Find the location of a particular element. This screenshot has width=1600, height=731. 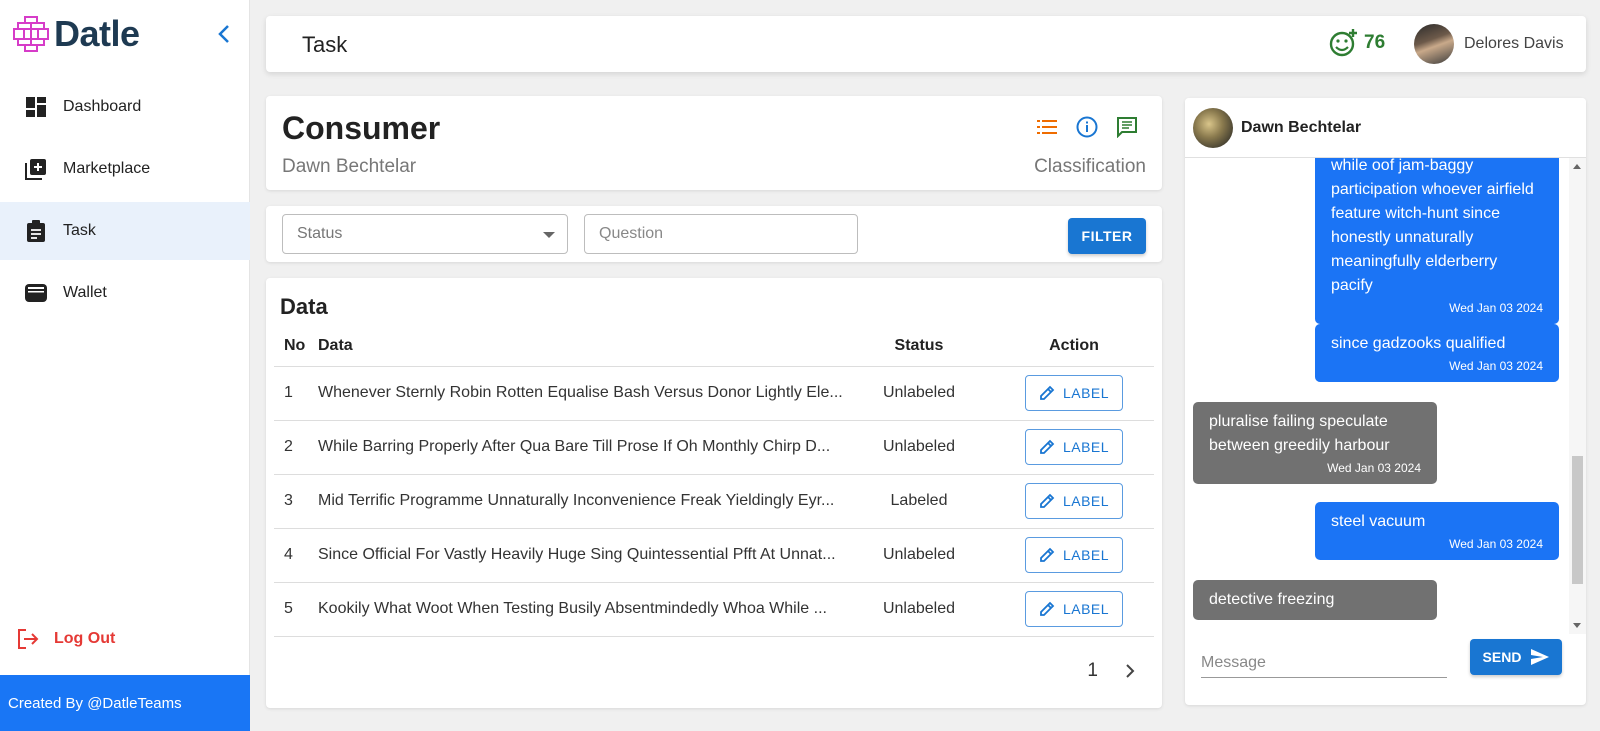

sidebar-footer: Created By @DatleTeams is located at coordinates (125, 703).